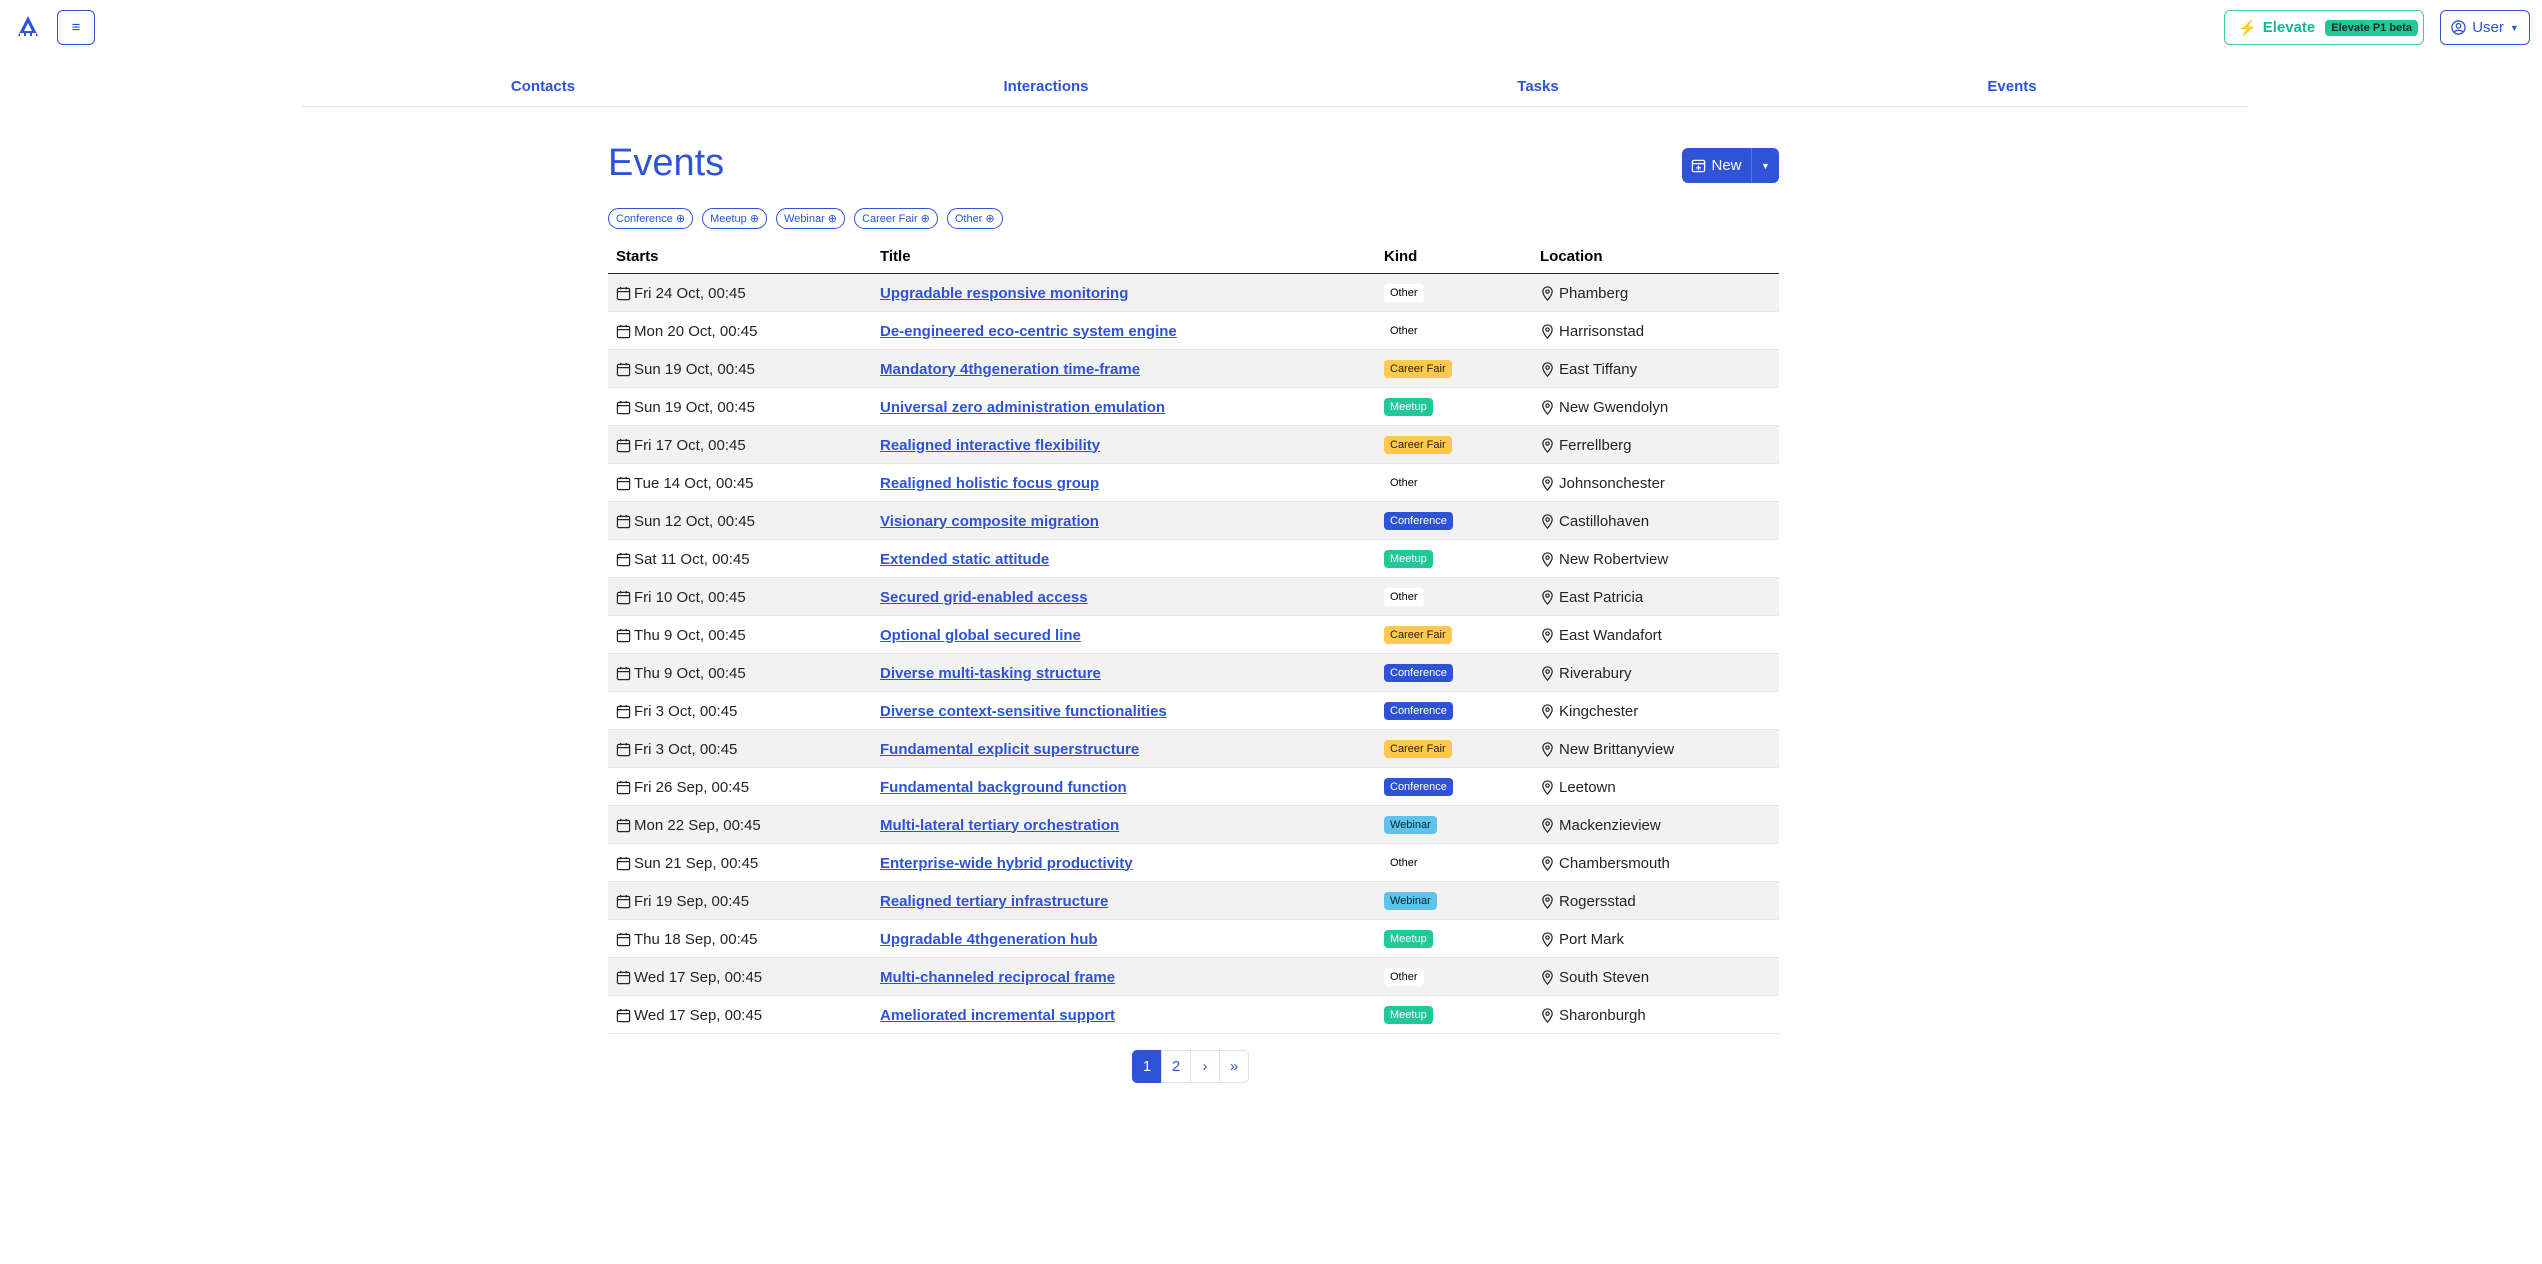 Image resolution: width=2542 pixels, height=1264 pixels. I want to click on last-page-button: », so click(1234, 1066).